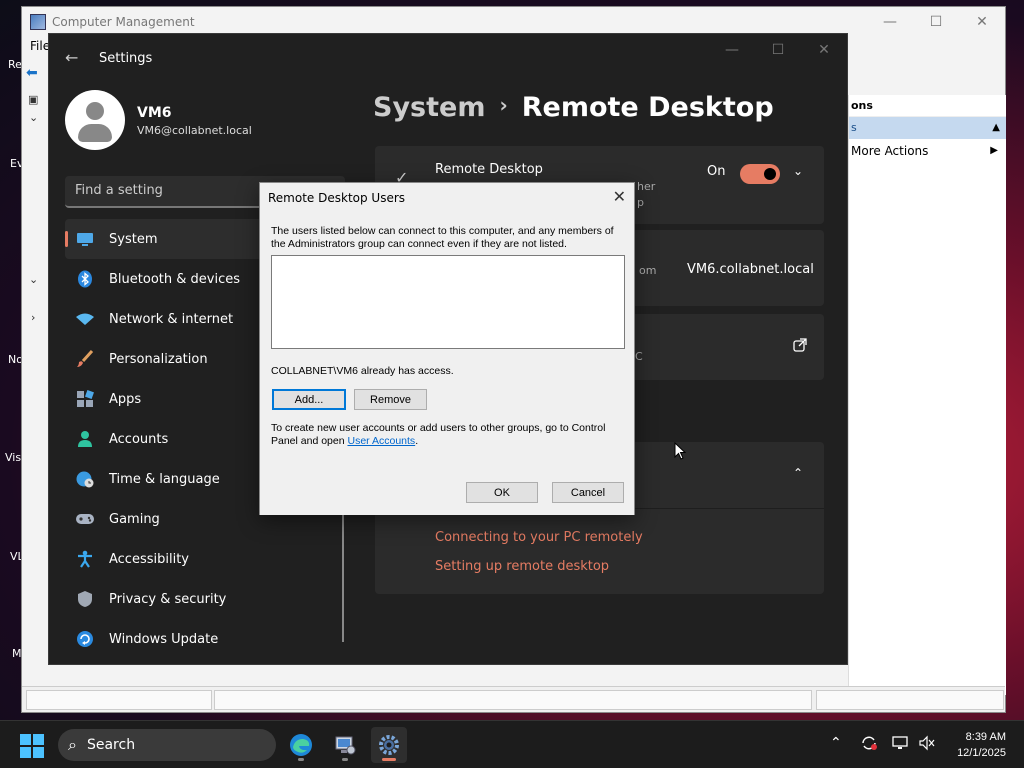  I want to click on sync-icon, so click(869, 745).